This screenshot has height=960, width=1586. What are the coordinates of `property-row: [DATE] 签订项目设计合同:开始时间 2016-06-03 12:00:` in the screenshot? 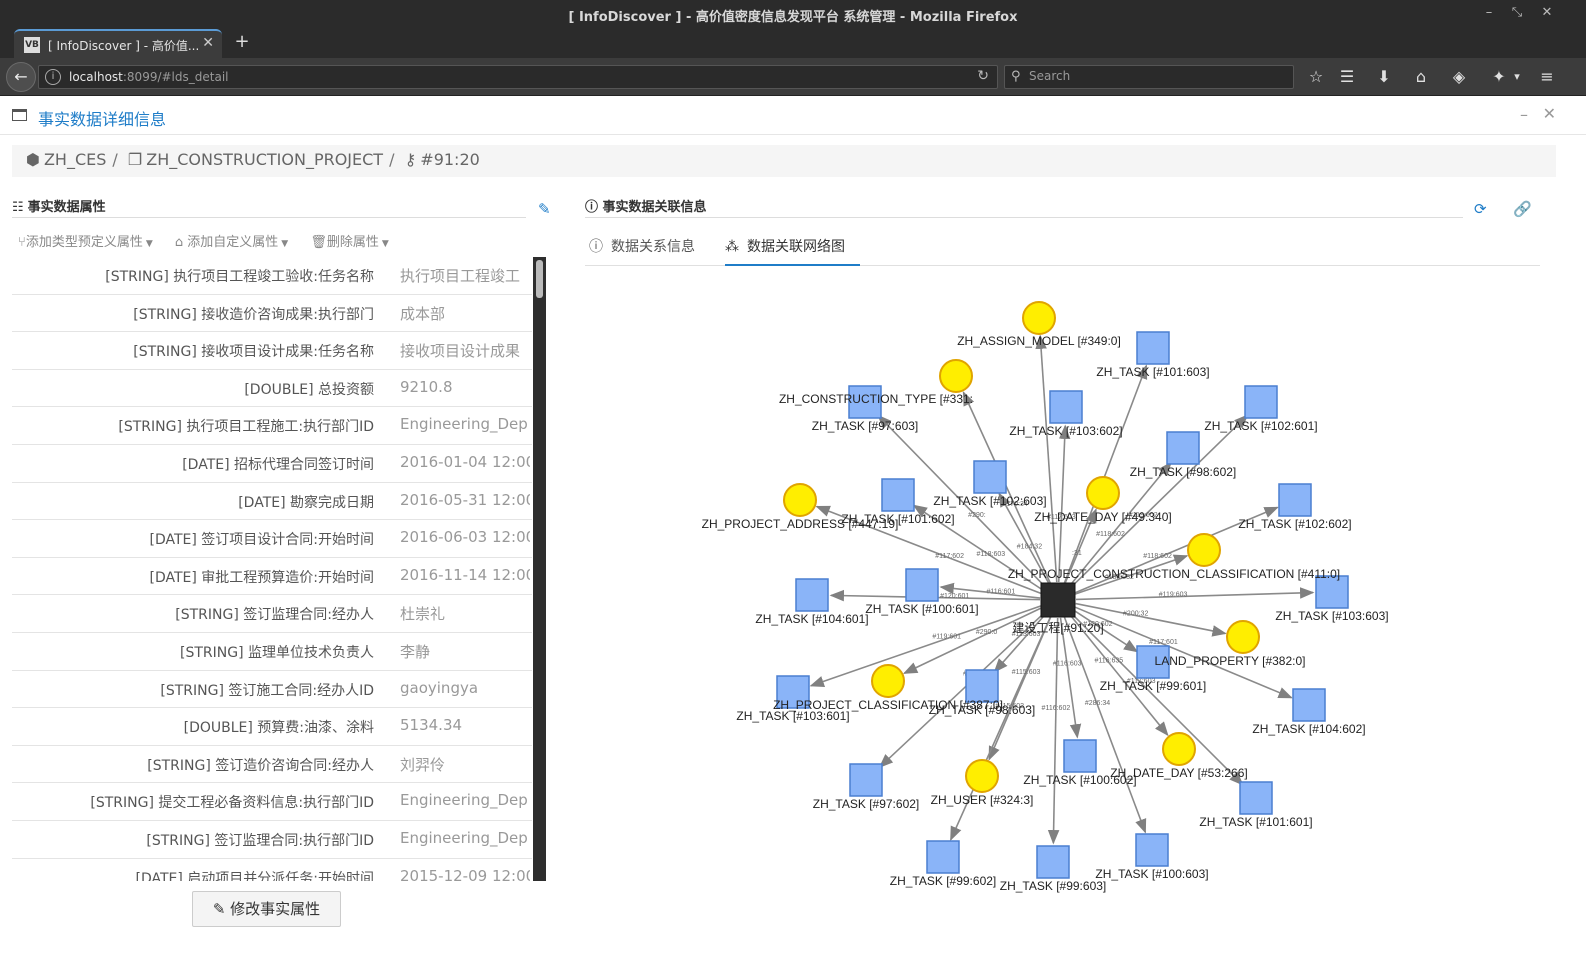 It's located at (272, 539).